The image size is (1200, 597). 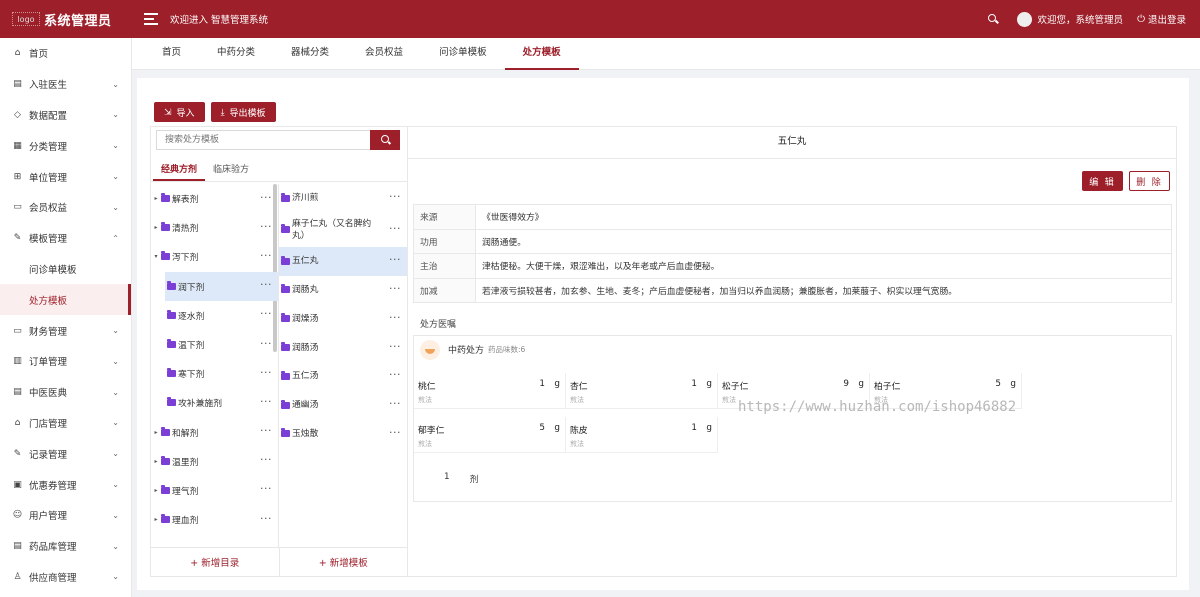 What do you see at coordinates (385, 140) in the screenshot?
I see `search-button` at bounding box center [385, 140].